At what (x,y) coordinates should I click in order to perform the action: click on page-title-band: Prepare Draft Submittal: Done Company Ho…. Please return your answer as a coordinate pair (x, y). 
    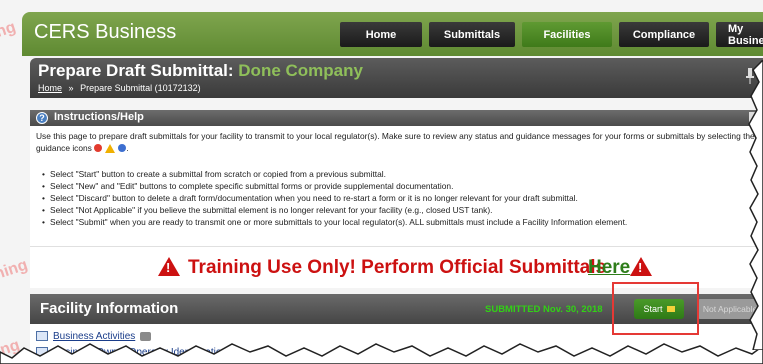
    Looking at the image, I should click on (396, 78).